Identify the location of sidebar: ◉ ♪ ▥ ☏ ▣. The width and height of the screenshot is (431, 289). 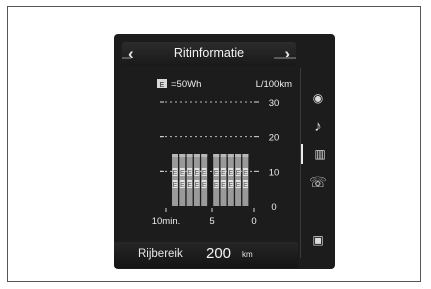
(317, 163).